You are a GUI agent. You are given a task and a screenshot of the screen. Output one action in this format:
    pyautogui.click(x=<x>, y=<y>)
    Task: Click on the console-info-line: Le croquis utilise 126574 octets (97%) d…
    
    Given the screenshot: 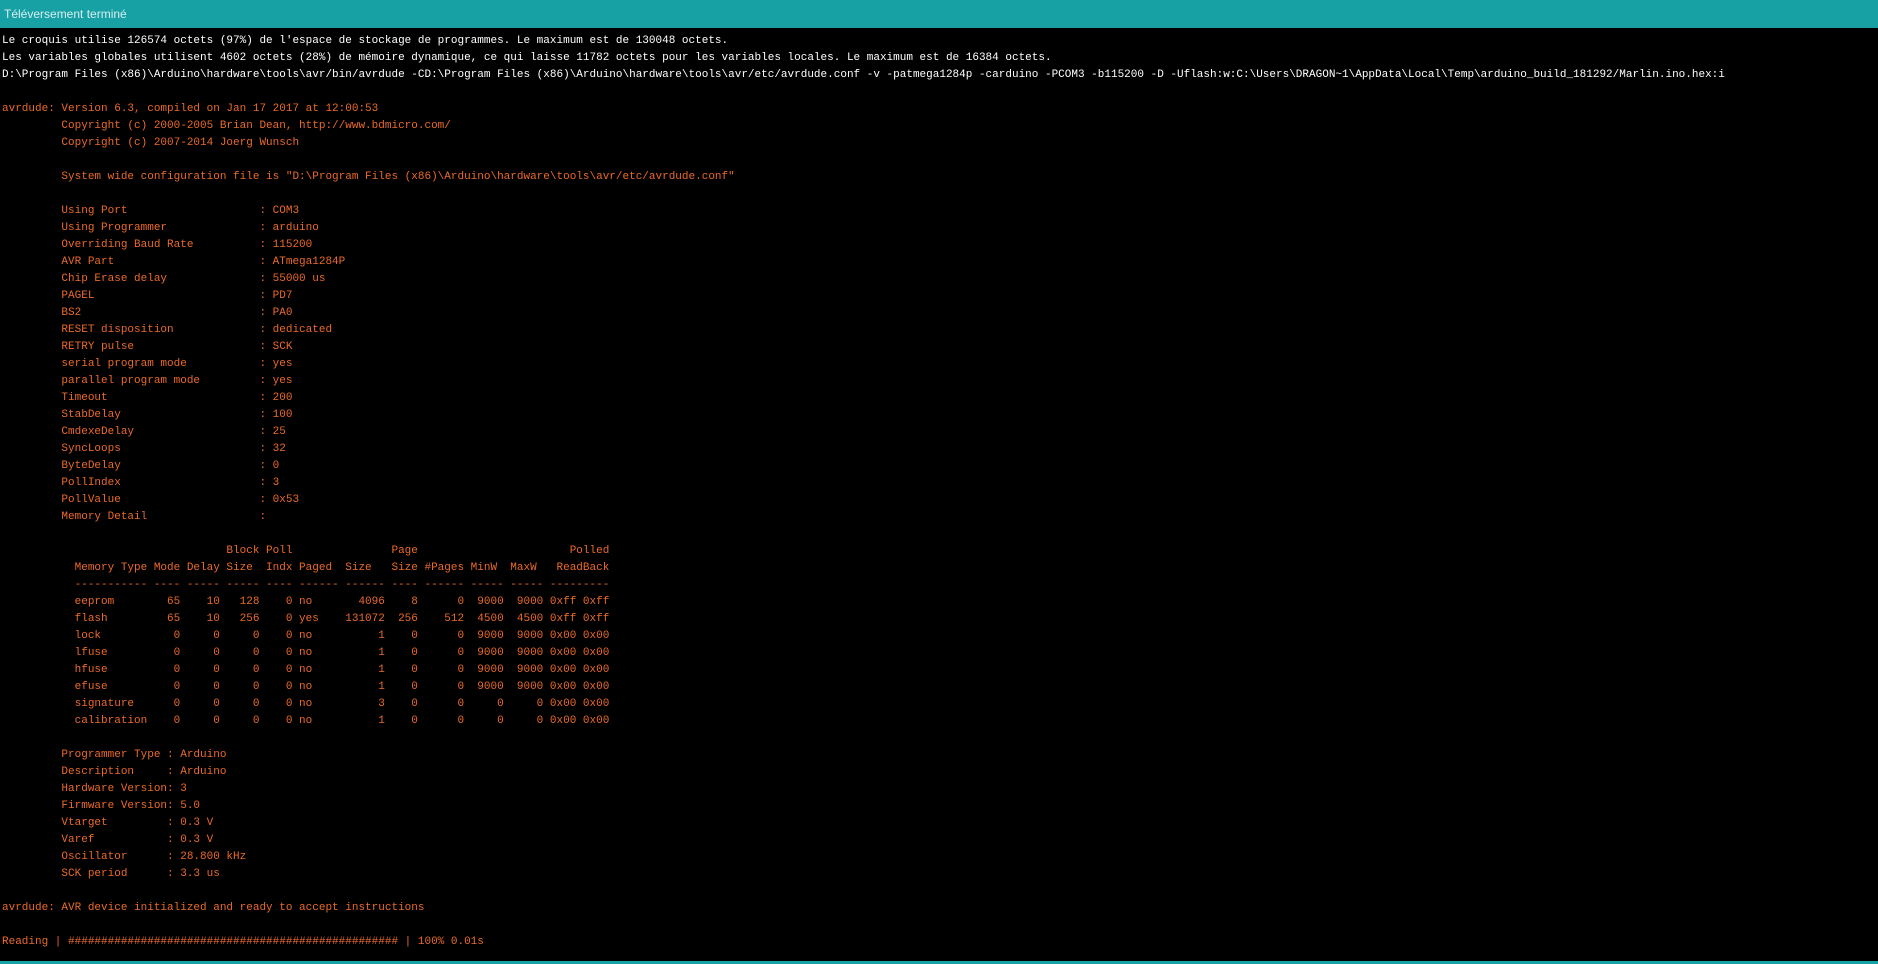 What is the action you would take?
    pyautogui.click(x=365, y=41)
    